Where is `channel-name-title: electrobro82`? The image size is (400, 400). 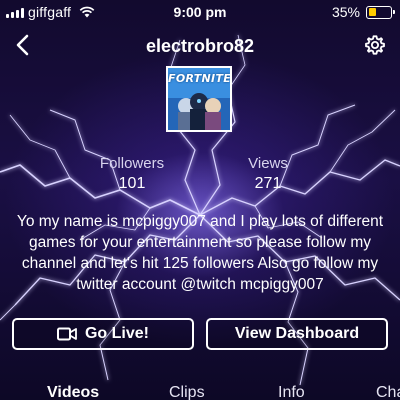
channel-name-title: electrobro82 is located at coordinates (200, 46).